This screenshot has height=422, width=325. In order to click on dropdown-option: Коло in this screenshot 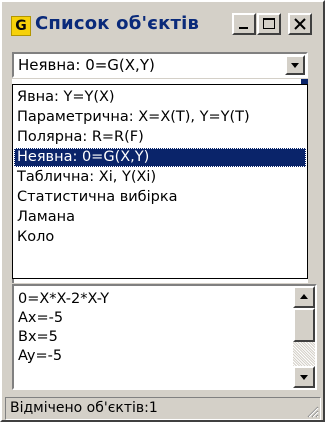, I will do `click(160, 237)`.